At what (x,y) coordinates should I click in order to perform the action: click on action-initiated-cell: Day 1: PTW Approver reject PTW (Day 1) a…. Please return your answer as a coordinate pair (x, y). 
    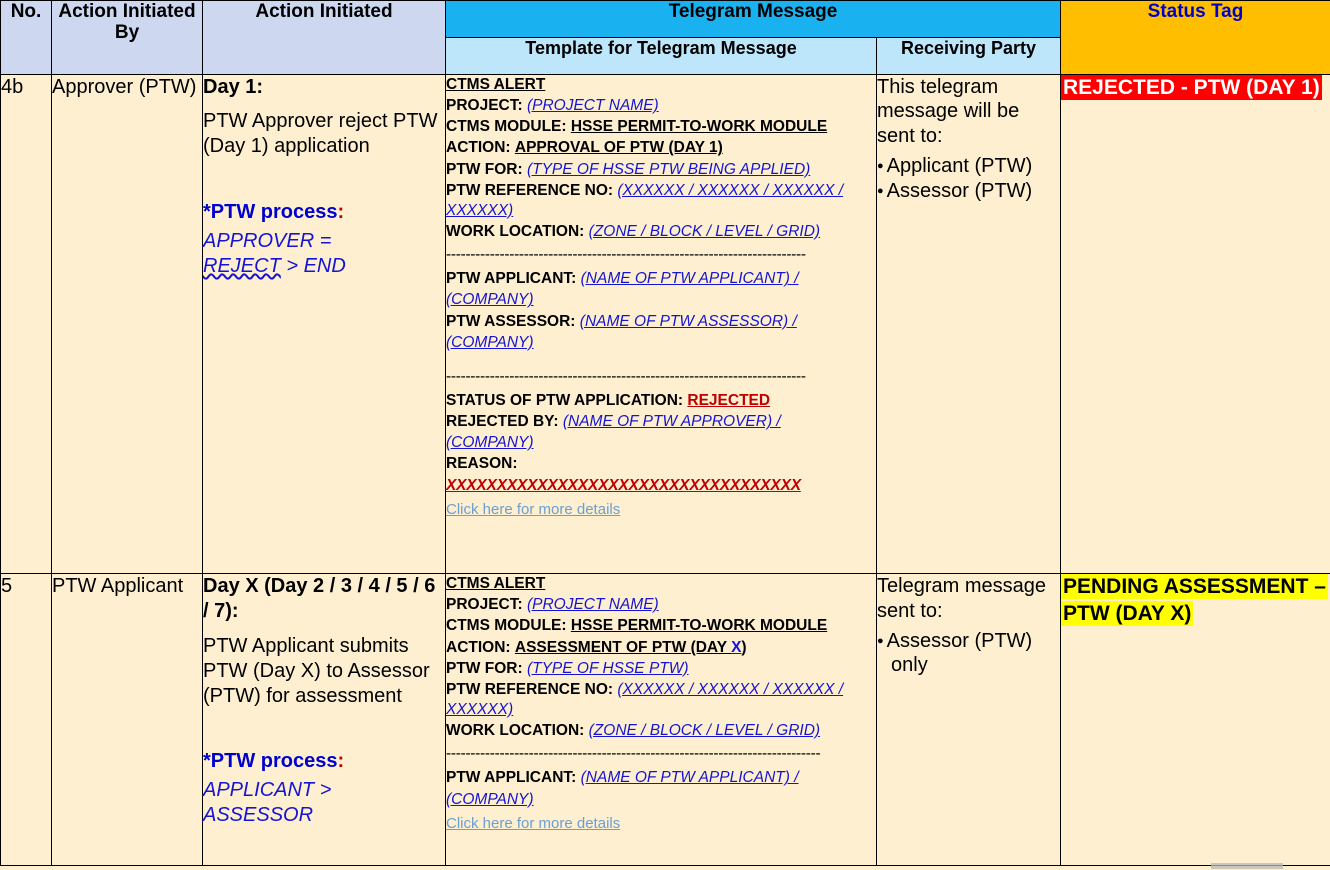
    Looking at the image, I should click on (324, 324).